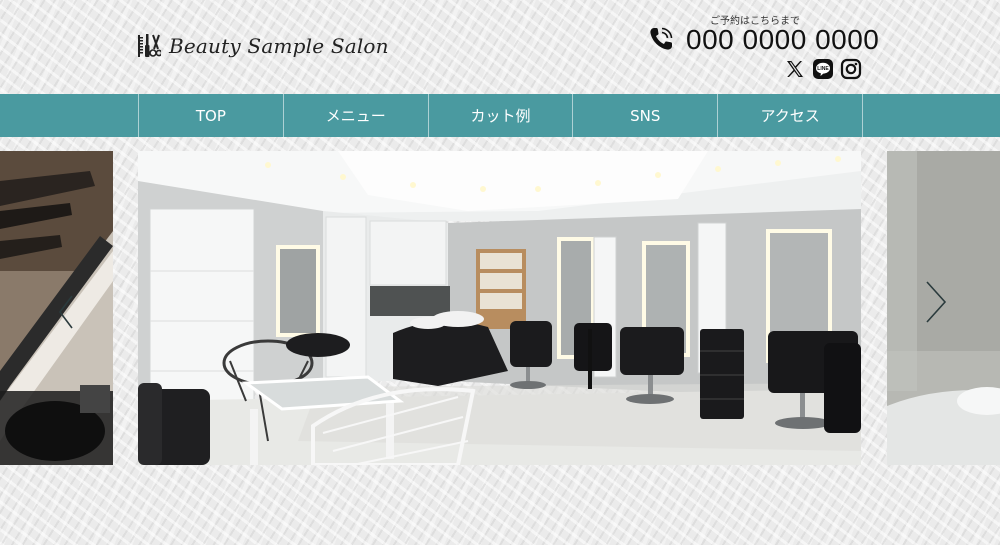 The image size is (1000, 545). What do you see at coordinates (279, 46) in the screenshot?
I see `logo-text: Beauty Sample Salon` at bounding box center [279, 46].